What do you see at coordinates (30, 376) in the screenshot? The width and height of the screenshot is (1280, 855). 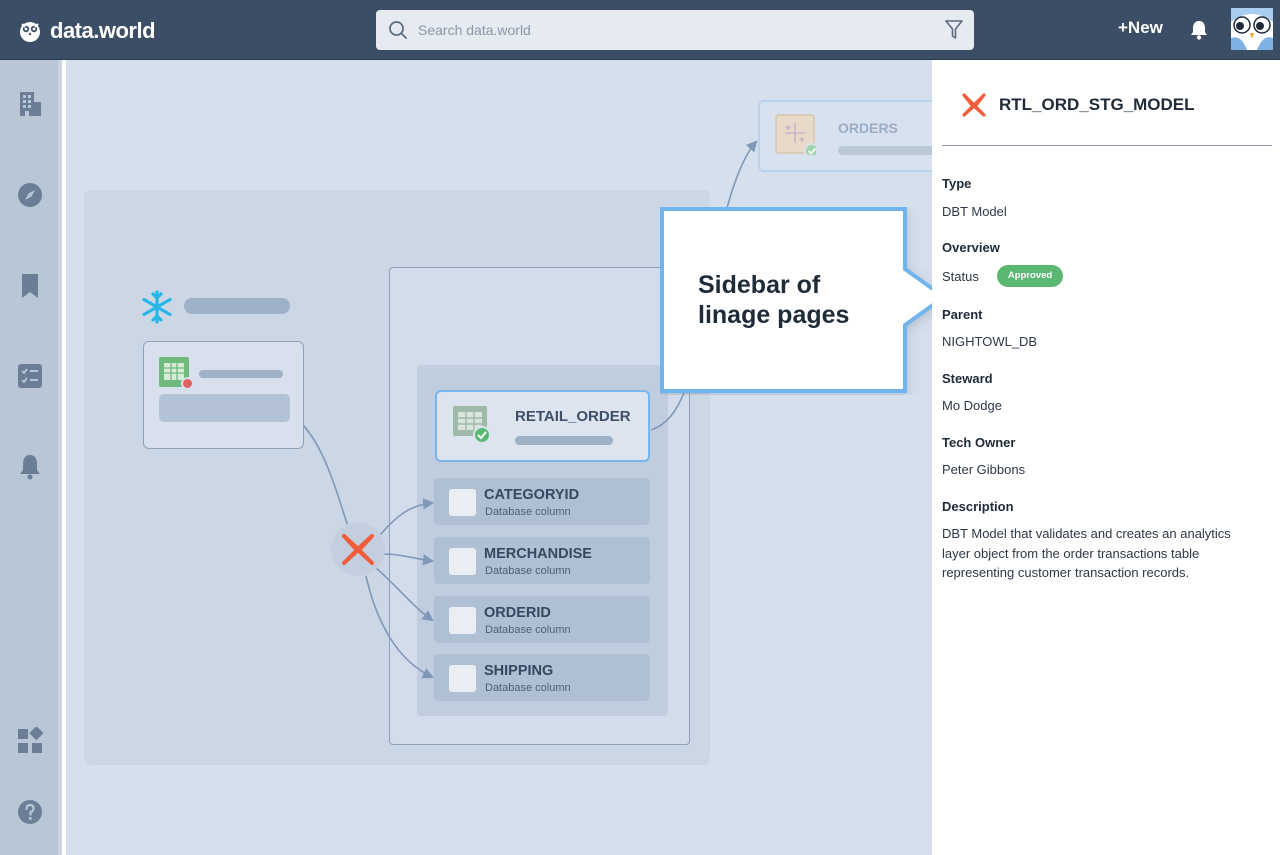 I see `checklist-icon` at bounding box center [30, 376].